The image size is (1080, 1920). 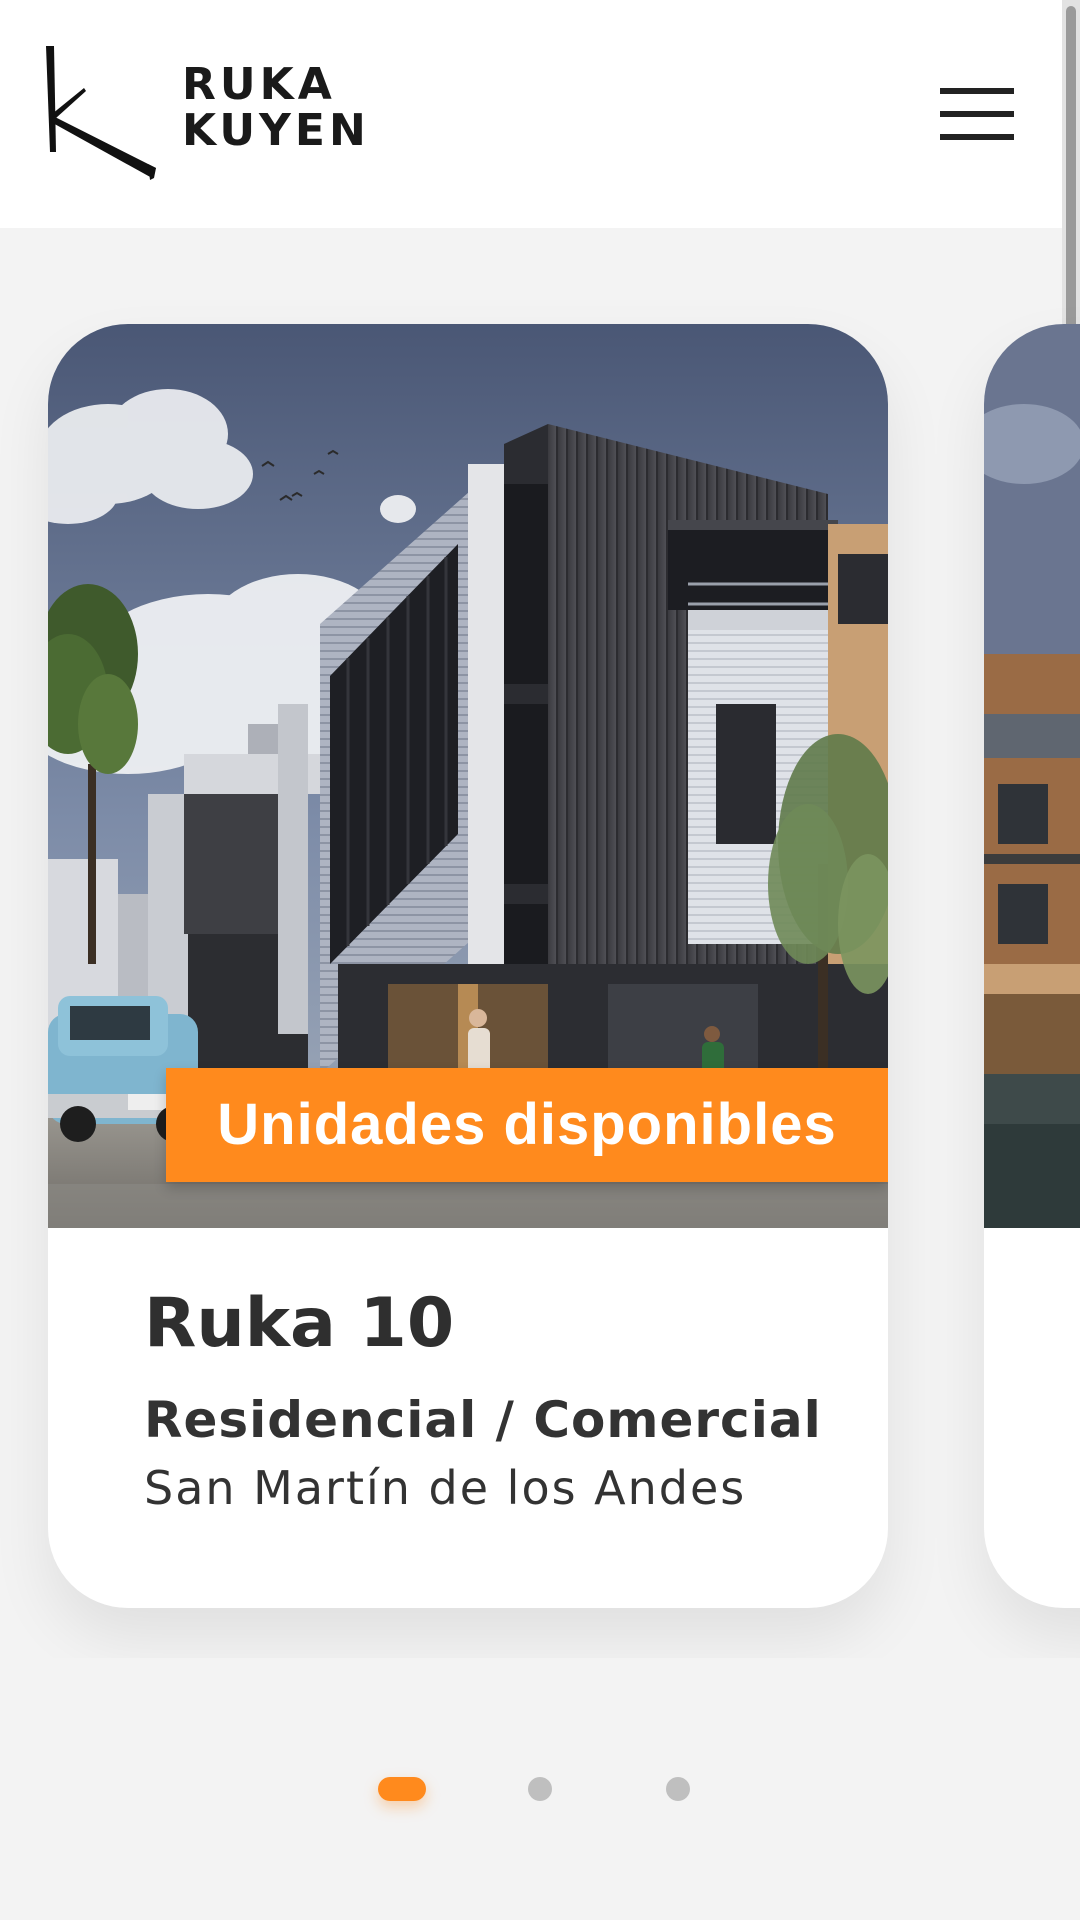 I want to click on brand-wordmark: RUKA KUYEN, so click(x=276, y=108).